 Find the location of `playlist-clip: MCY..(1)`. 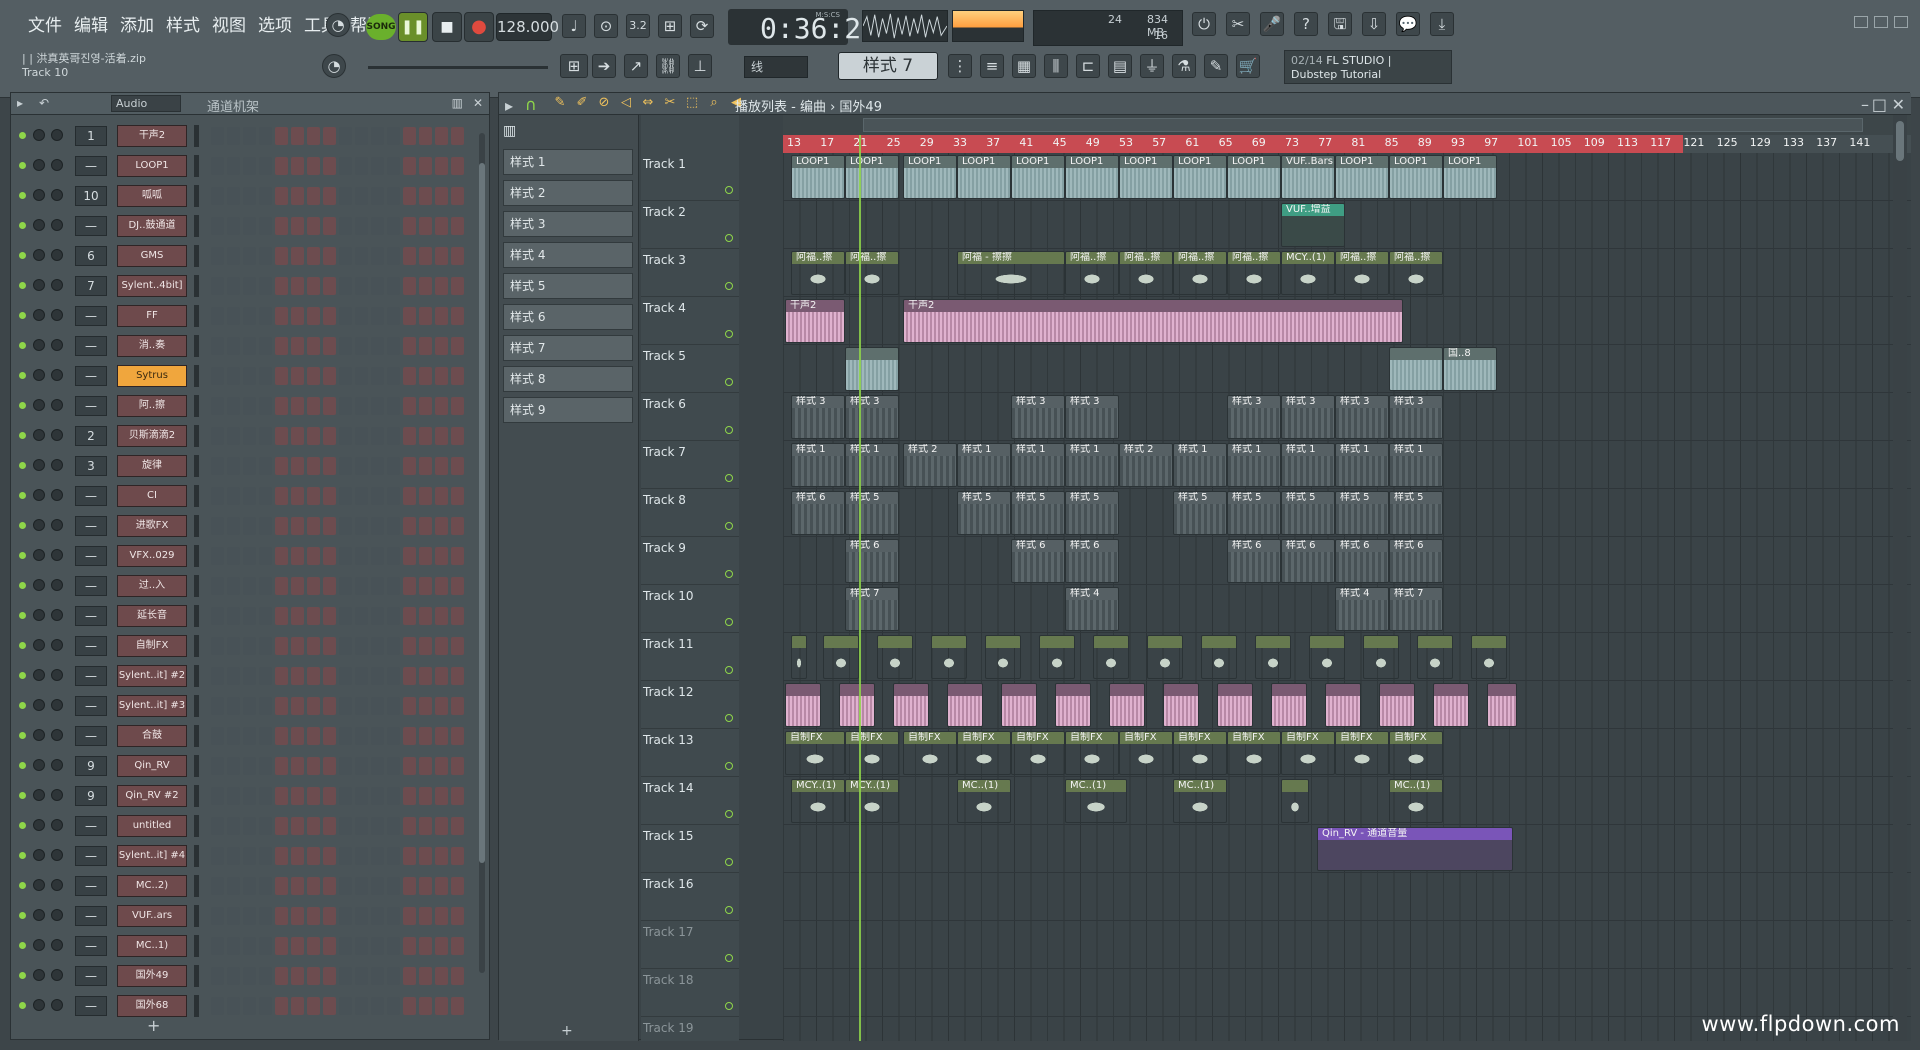

playlist-clip: MCY..(1) is located at coordinates (818, 801).